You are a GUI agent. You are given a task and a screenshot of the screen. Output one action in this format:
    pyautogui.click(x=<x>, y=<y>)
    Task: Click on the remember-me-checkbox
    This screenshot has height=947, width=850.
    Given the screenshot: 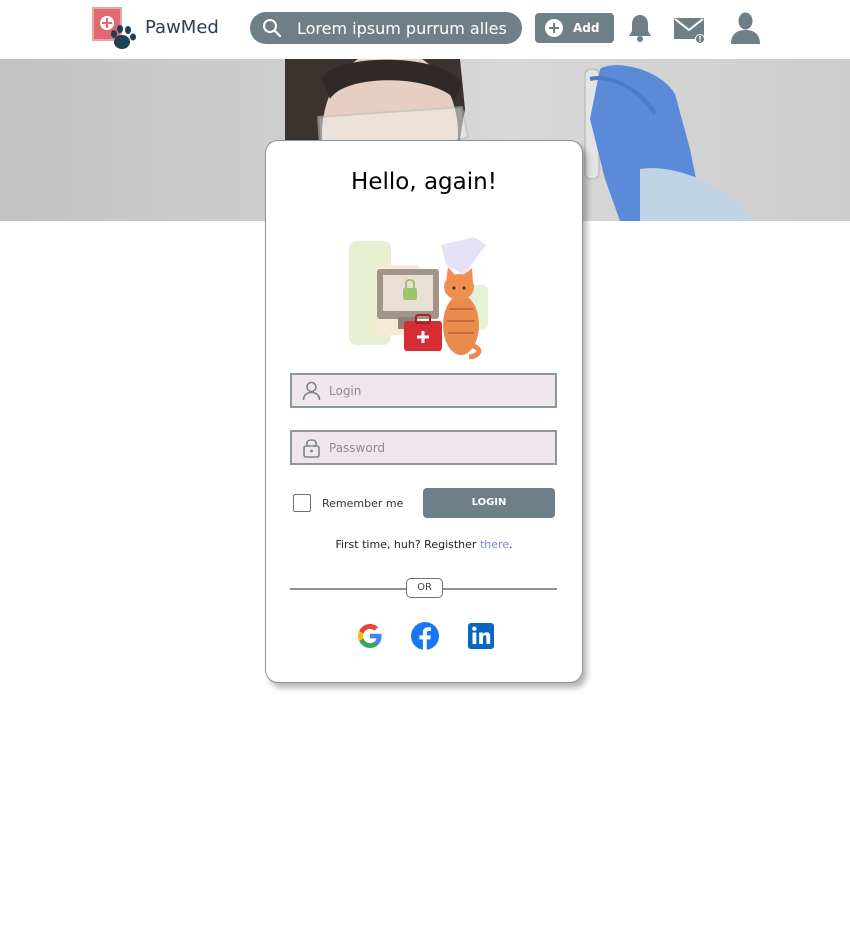 What is the action you would take?
    pyautogui.click(x=302, y=503)
    